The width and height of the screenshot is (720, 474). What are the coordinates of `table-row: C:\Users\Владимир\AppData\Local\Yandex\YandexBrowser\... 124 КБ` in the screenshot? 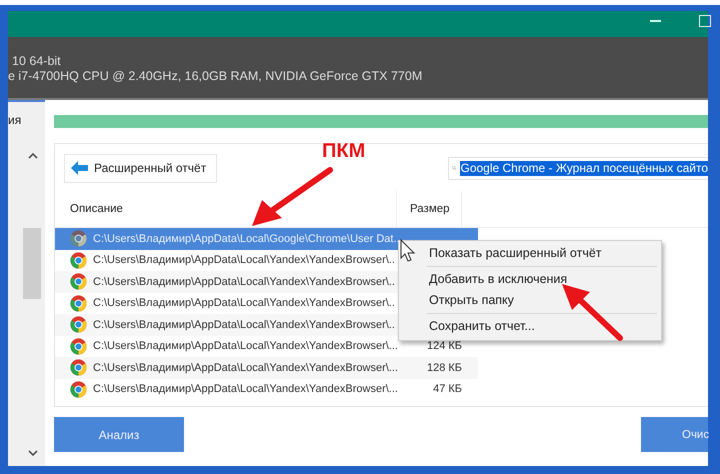 It's located at (266, 346).